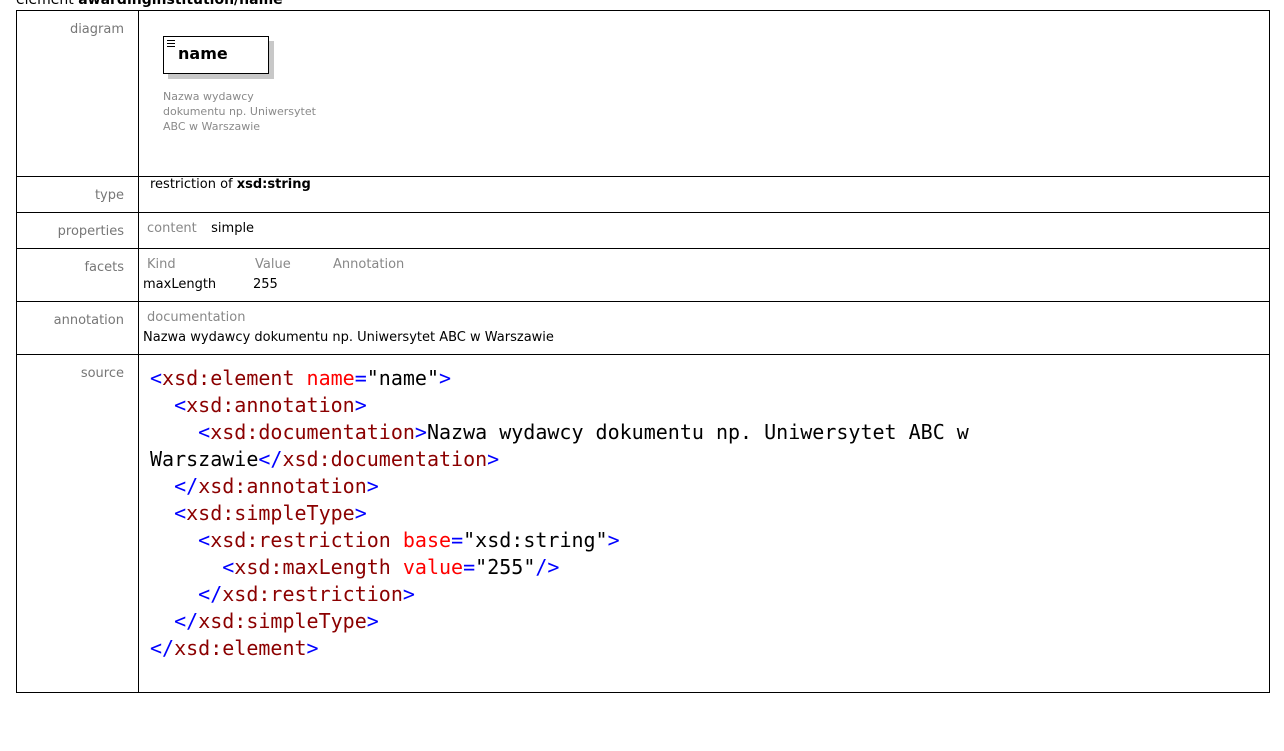 Image resolution: width=1284 pixels, height=751 pixels. I want to click on element-box: name, so click(216, 55).